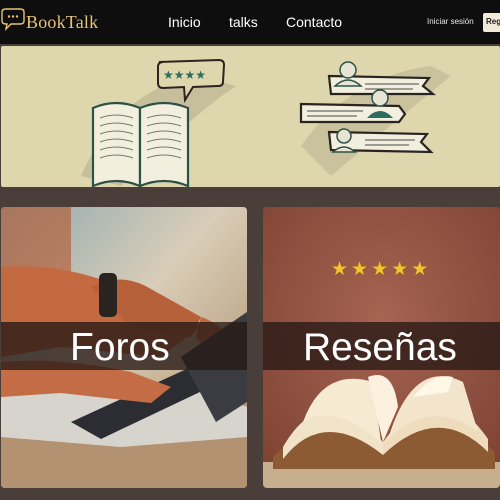  Describe the element at coordinates (140, 144) in the screenshot. I see `open-book-icon` at that location.